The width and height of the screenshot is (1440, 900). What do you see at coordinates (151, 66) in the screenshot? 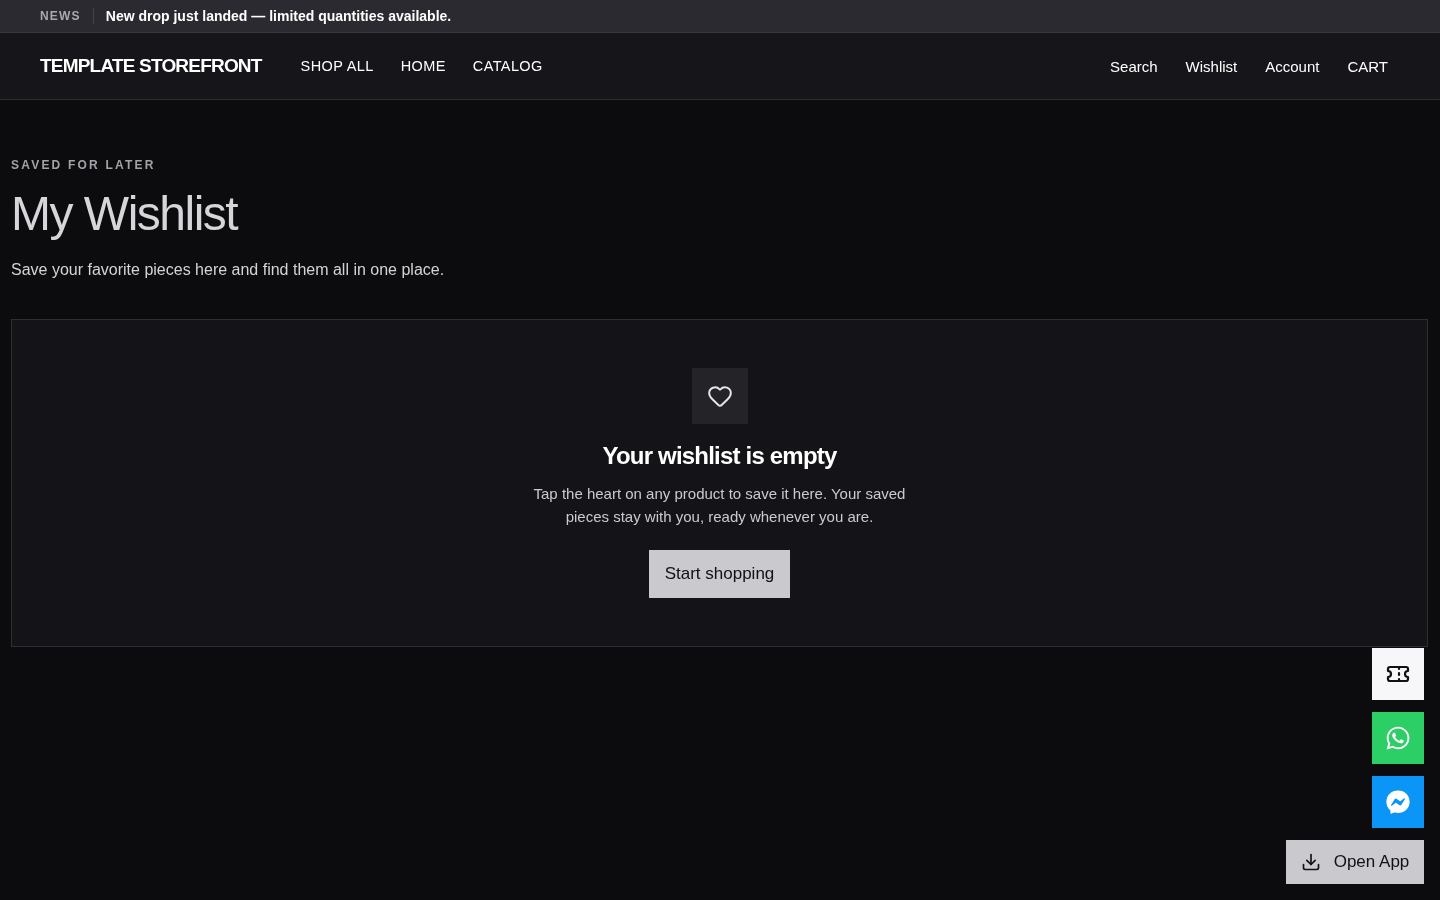
I see `store-logo: TEMPLATE STOREFRONT` at bounding box center [151, 66].